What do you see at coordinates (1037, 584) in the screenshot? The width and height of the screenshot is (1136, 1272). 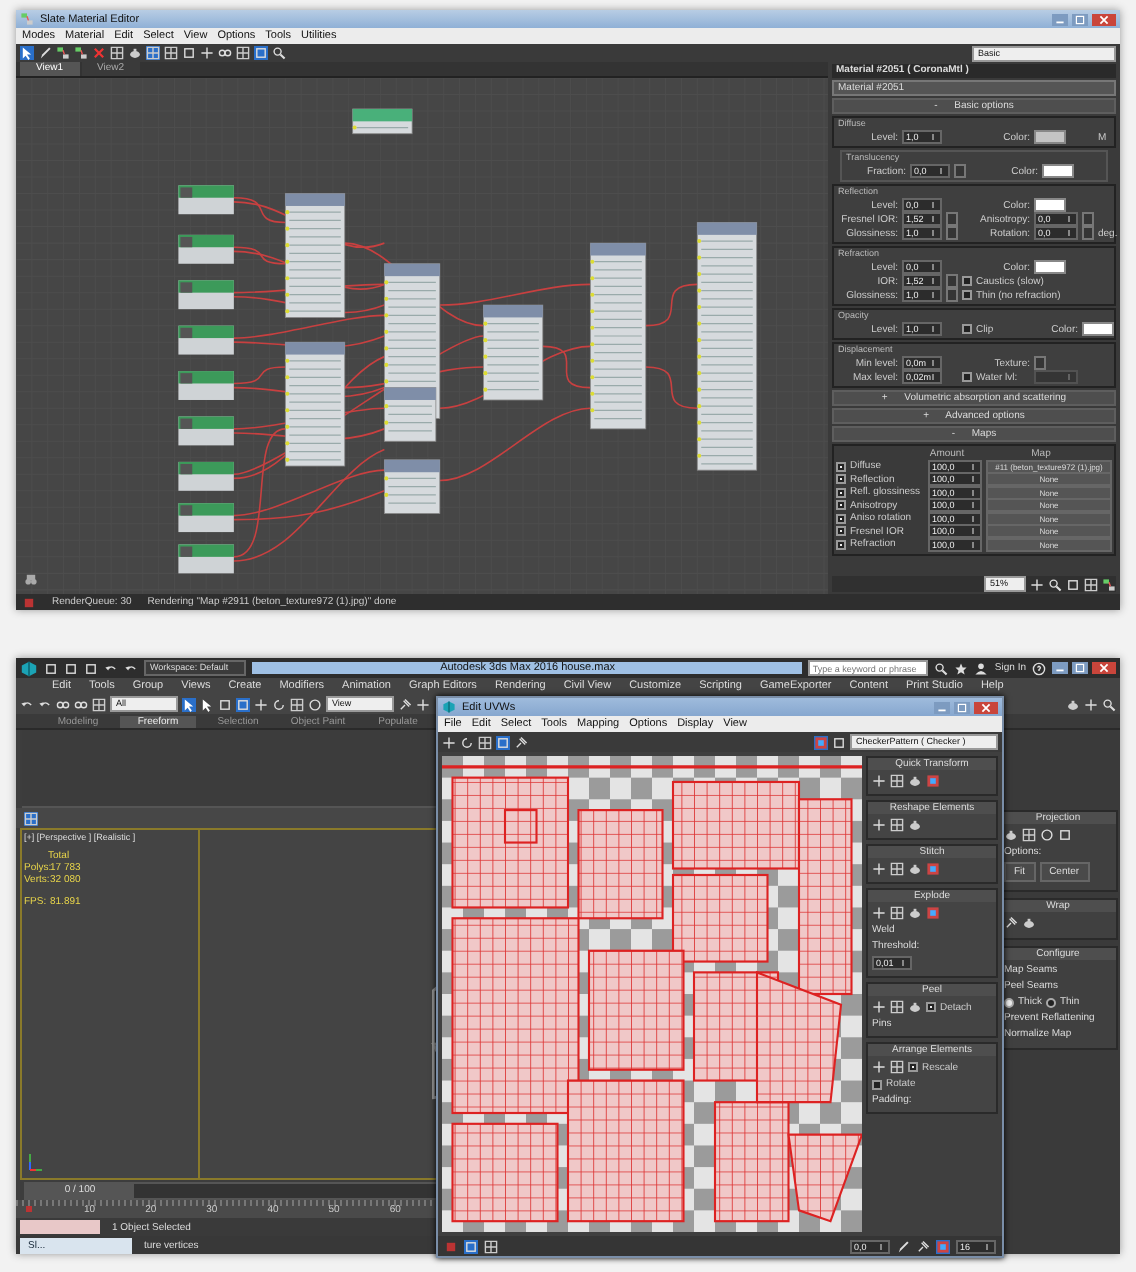 I see `pan-icon` at bounding box center [1037, 584].